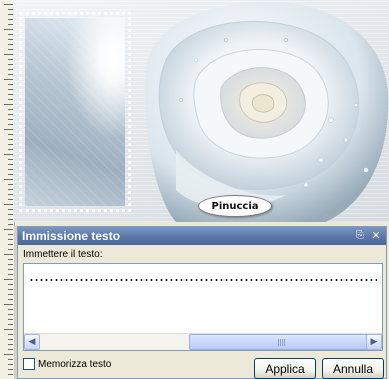 The width and height of the screenshot is (389, 379). Describe the element at coordinates (202, 236) in the screenshot. I see `panel-titlebar: Immissione testo ⎘ ✕` at that location.